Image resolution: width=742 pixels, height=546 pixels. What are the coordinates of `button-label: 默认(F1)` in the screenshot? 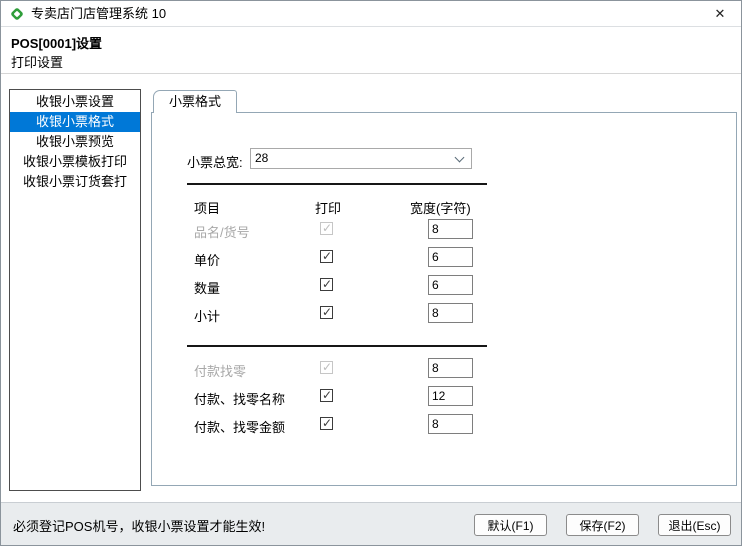 It's located at (510, 525).